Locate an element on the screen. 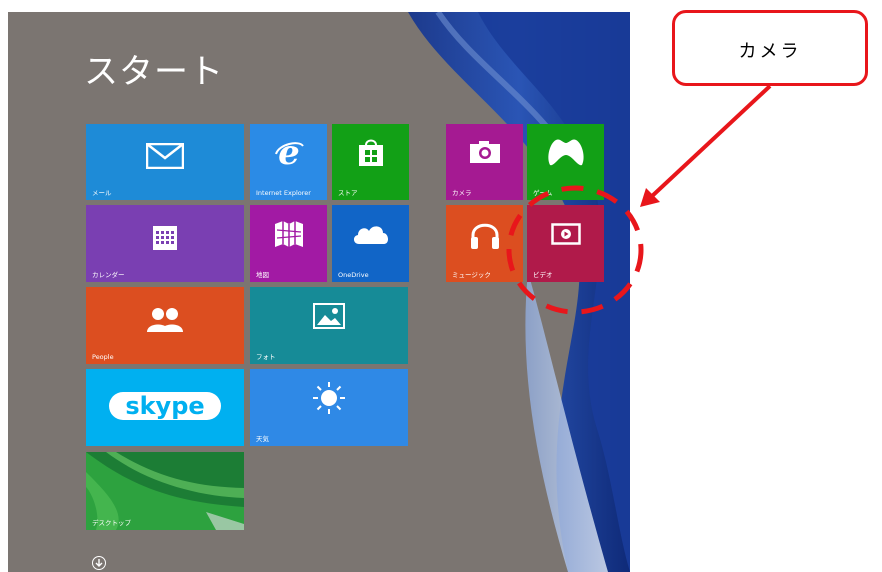  store-bag-icon is located at coordinates (371, 154).